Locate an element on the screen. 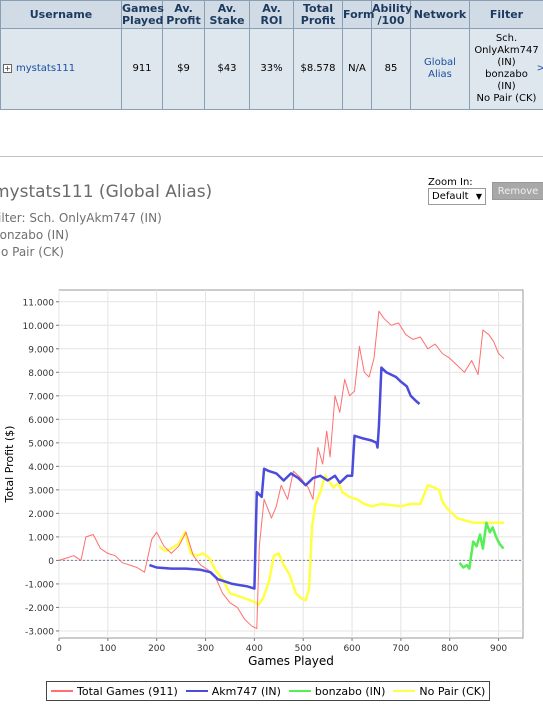  y-tick-label: 10.000 is located at coordinates (39, 327).